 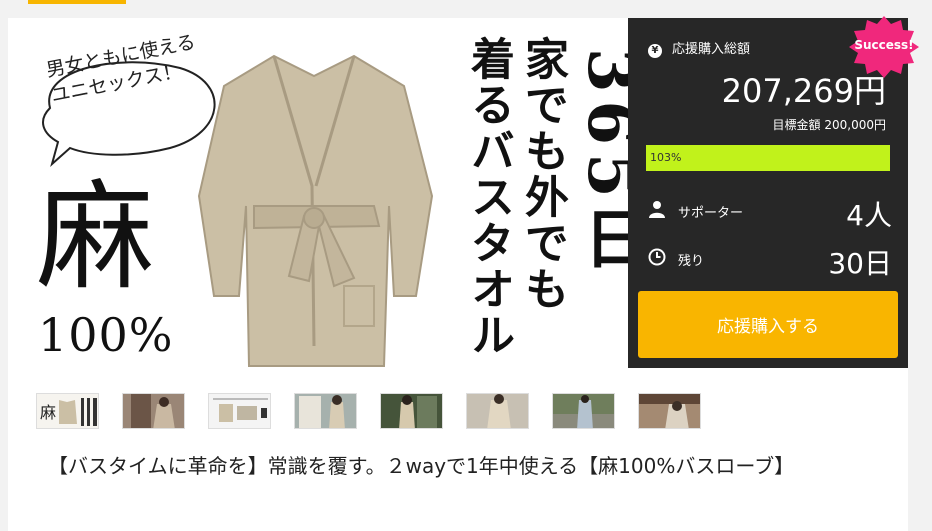 What do you see at coordinates (884, 45) in the screenshot?
I see `success-badge-text: Success!` at bounding box center [884, 45].